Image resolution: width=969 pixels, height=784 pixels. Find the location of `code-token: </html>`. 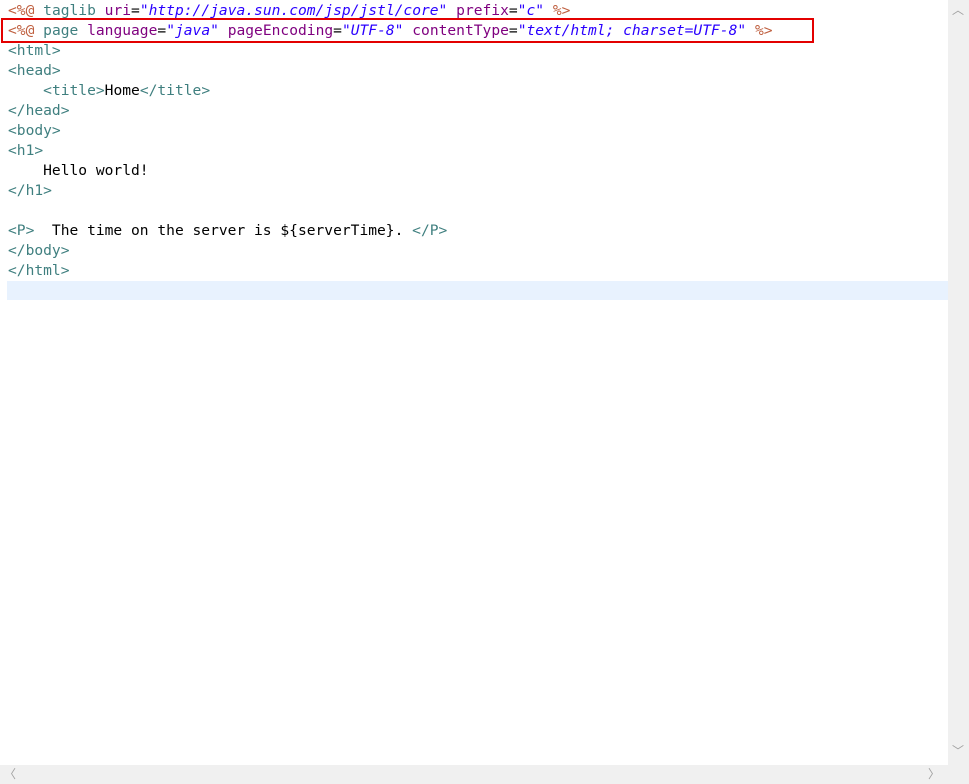

code-token: </html> is located at coordinates (39, 270).